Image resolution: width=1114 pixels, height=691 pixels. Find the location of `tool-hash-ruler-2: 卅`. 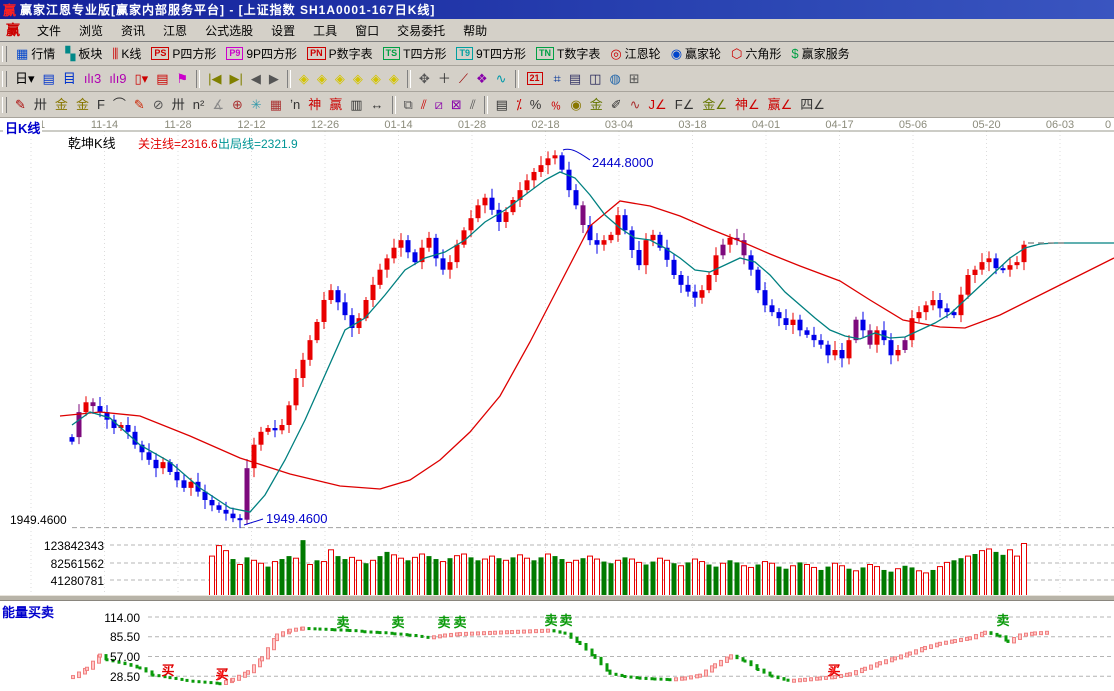

tool-hash-ruler-2: 卅 is located at coordinates (178, 105).